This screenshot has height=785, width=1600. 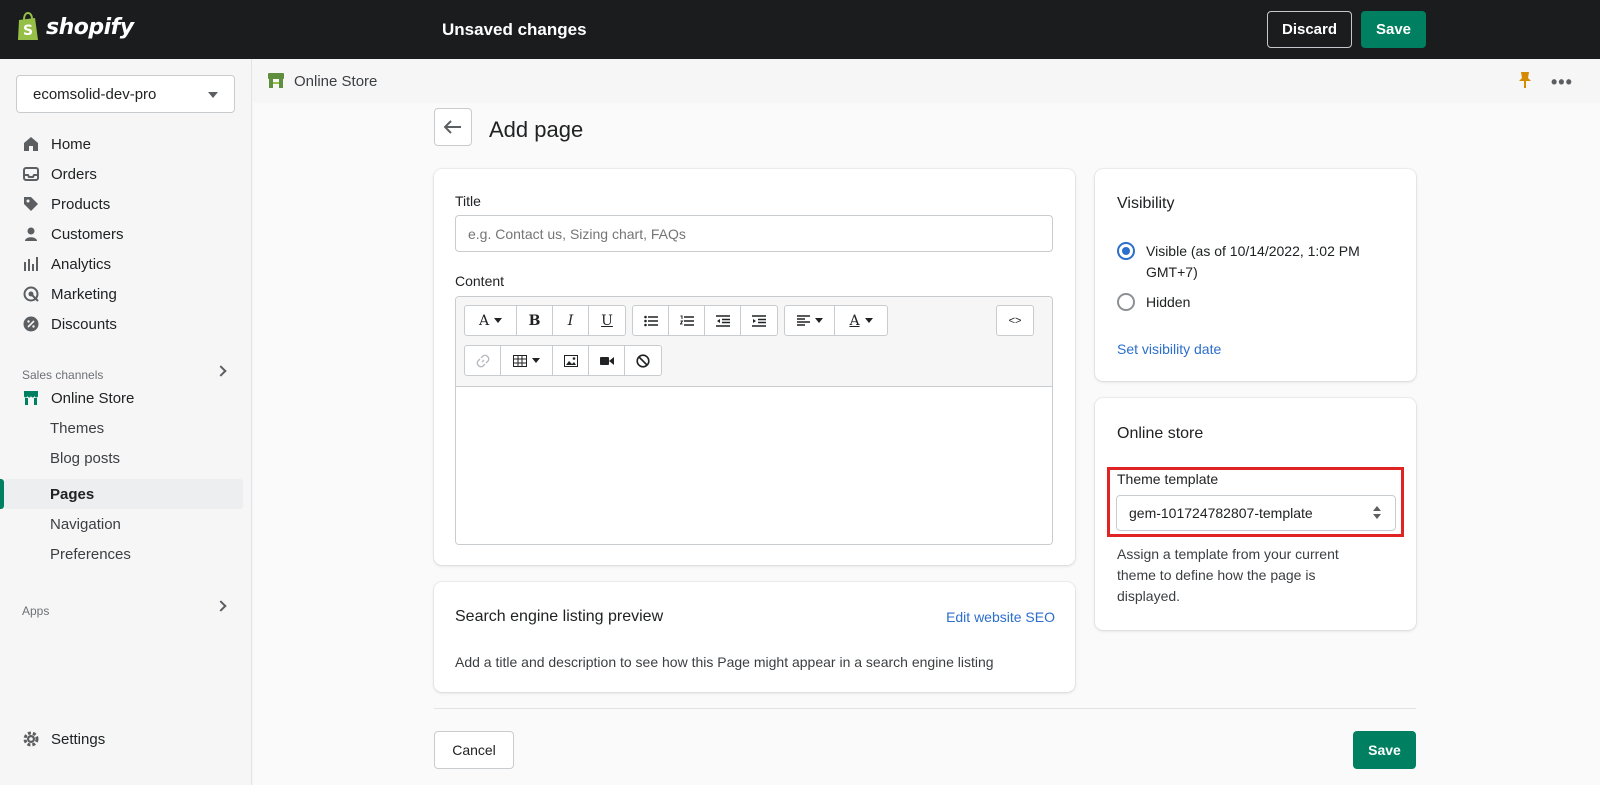 What do you see at coordinates (514, 29) in the screenshot?
I see `unsaved-changes-label: Unsaved changes` at bounding box center [514, 29].